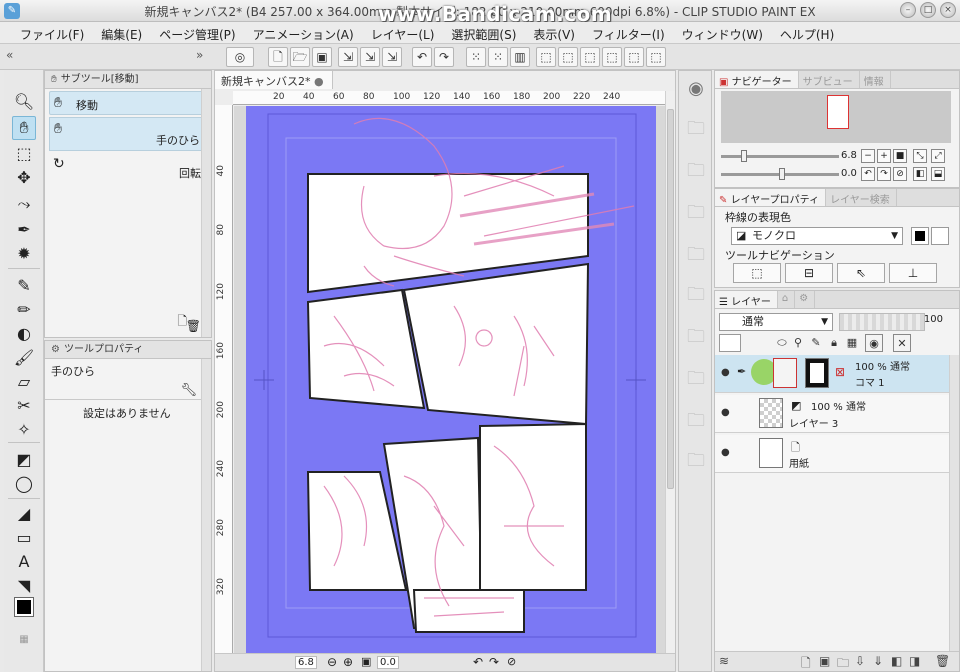  I want to click on collapse-right-icon: », so click(199, 55).